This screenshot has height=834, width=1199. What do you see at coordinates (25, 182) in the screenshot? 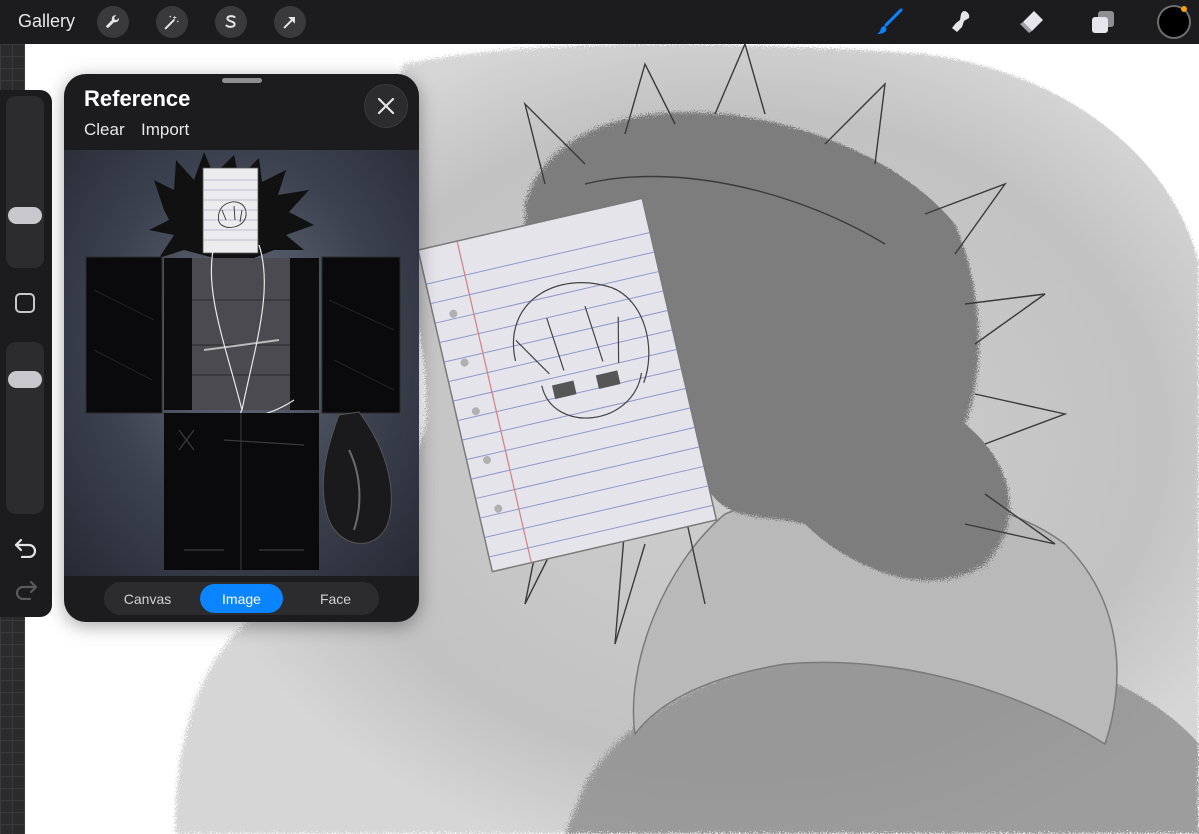
I see `brush-size-slider` at bounding box center [25, 182].